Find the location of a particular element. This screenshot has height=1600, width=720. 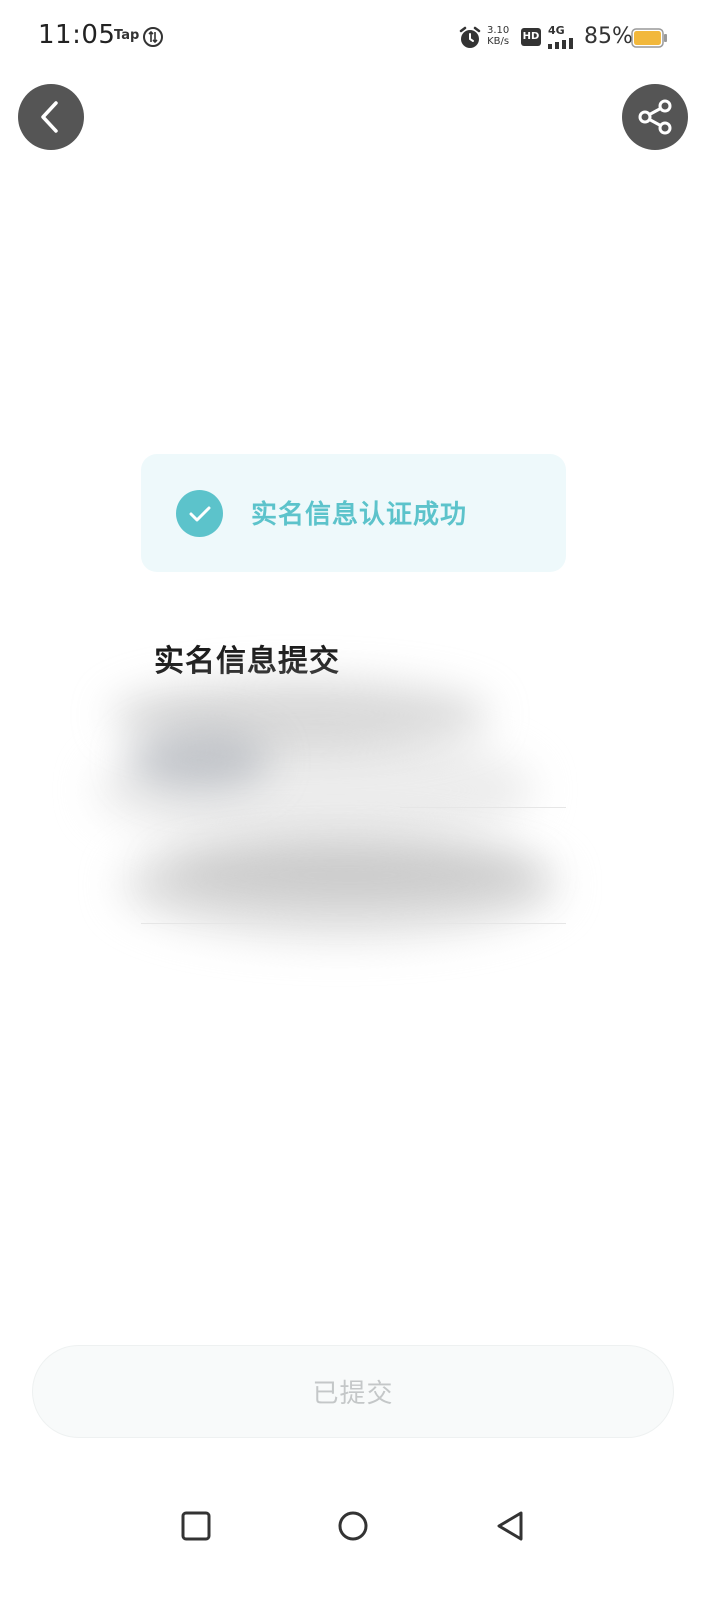

sync-icon is located at coordinates (153, 37).